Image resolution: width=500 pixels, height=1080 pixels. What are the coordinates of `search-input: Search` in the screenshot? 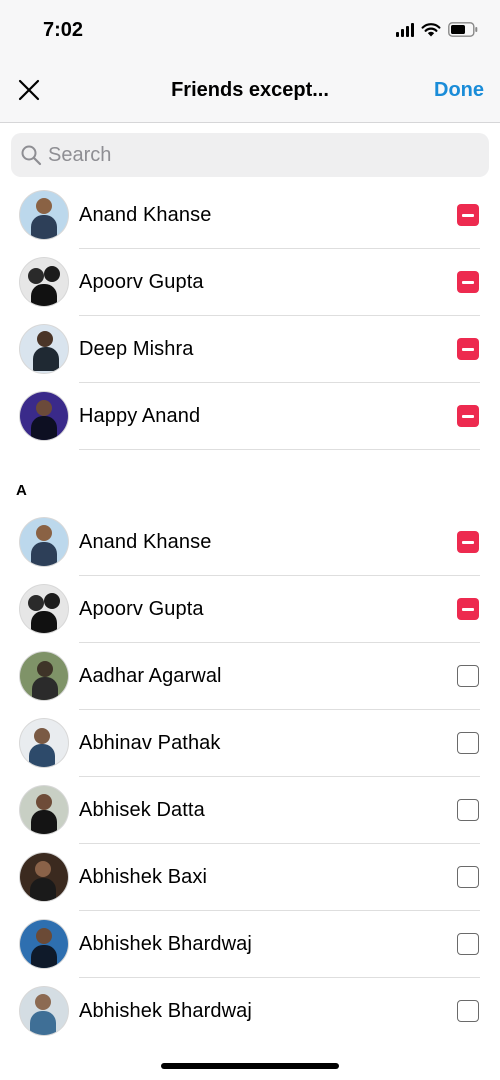 It's located at (250, 155).